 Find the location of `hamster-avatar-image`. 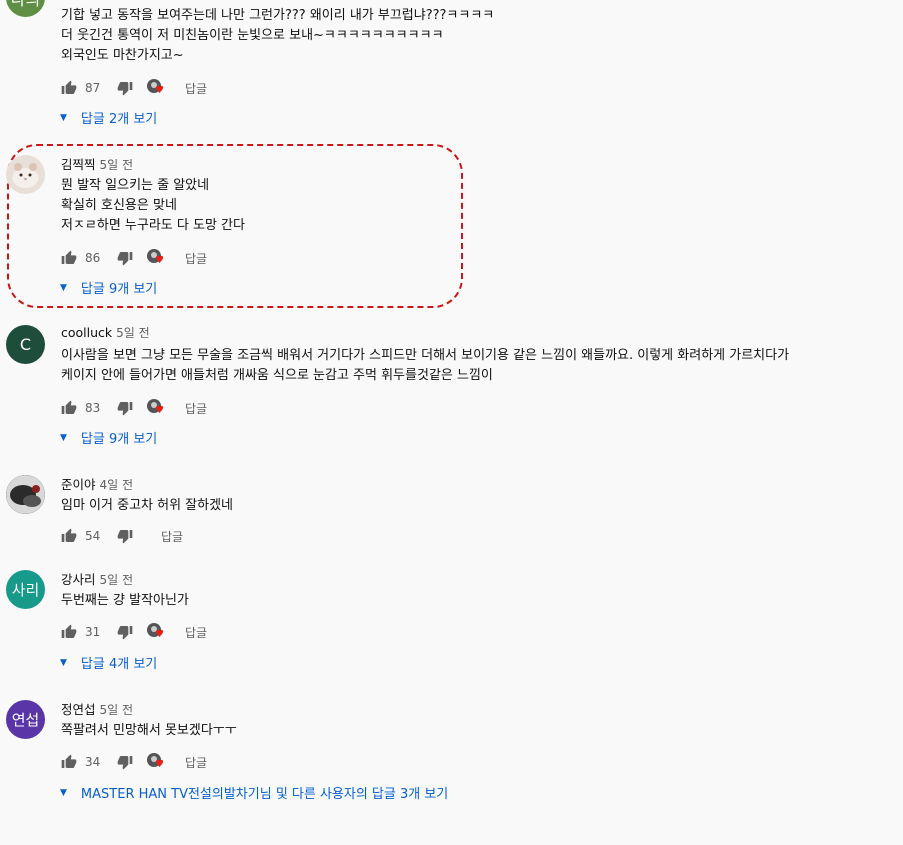

hamster-avatar-image is located at coordinates (25, 174).